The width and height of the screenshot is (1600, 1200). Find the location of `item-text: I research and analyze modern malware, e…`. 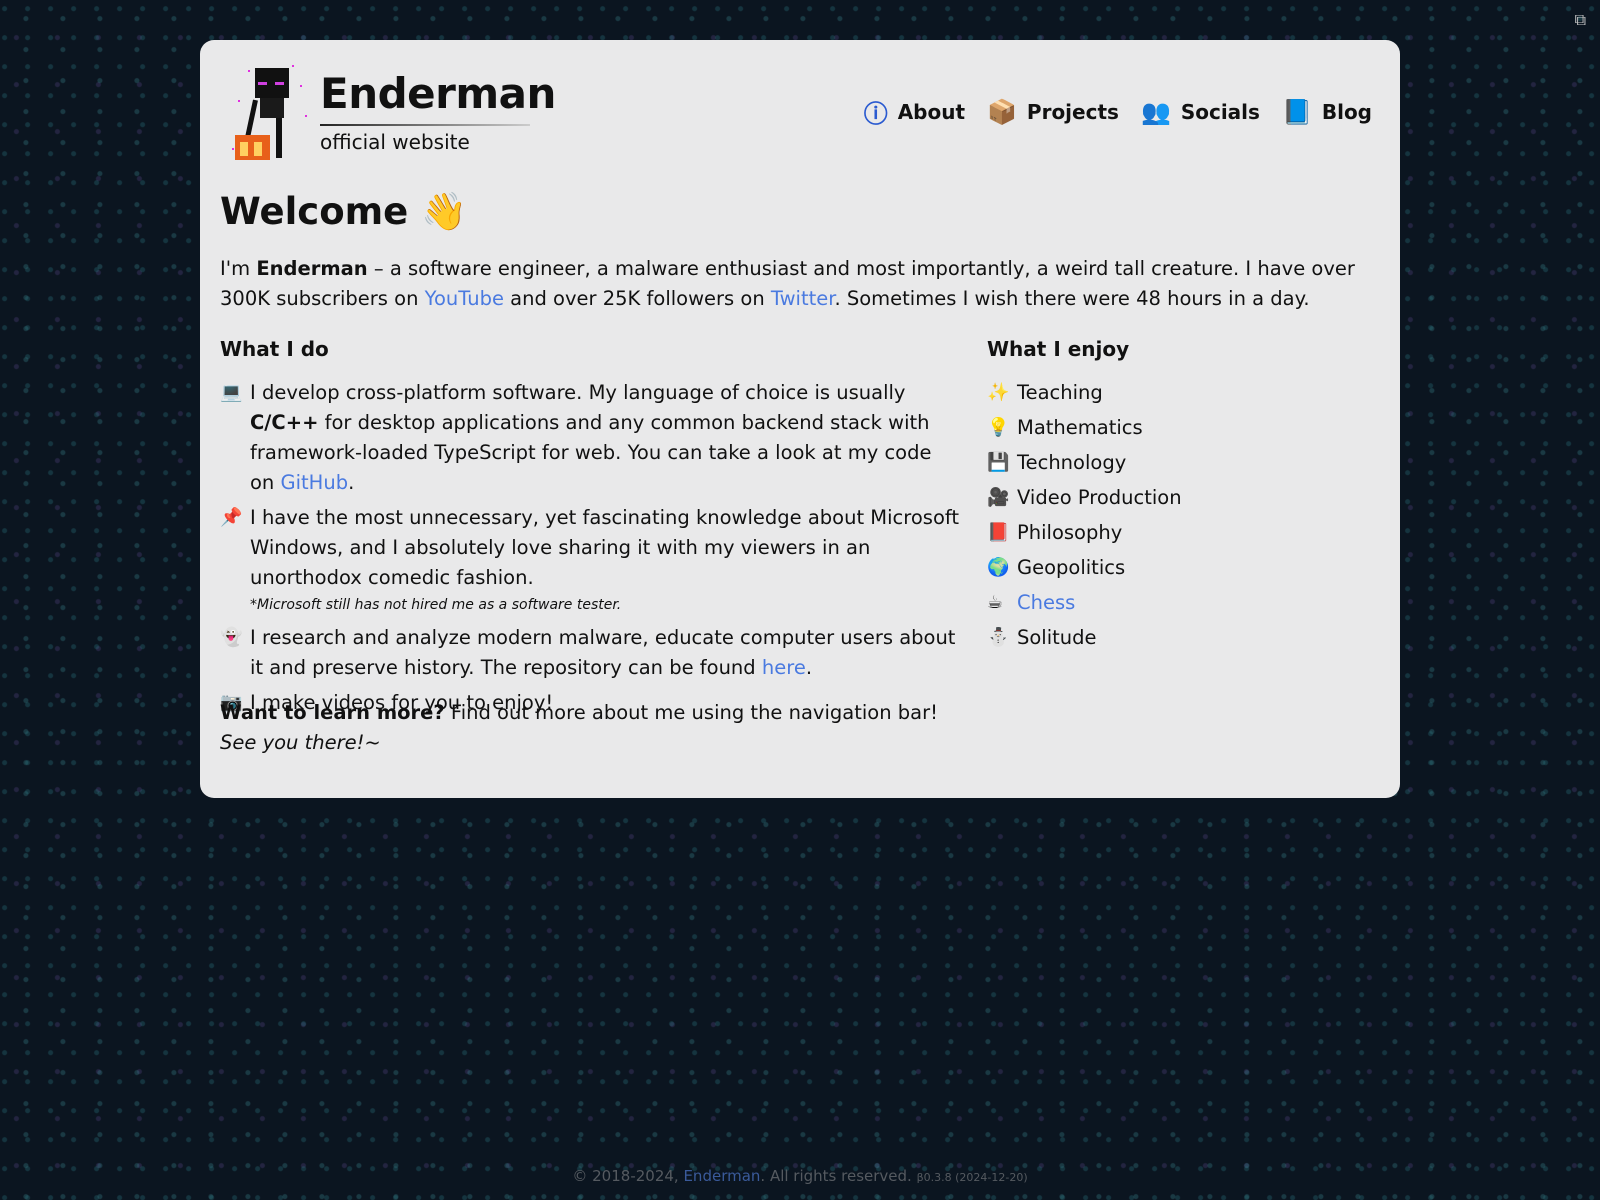

item-text: I research and analyze modern malware, e… is located at coordinates (605, 653).